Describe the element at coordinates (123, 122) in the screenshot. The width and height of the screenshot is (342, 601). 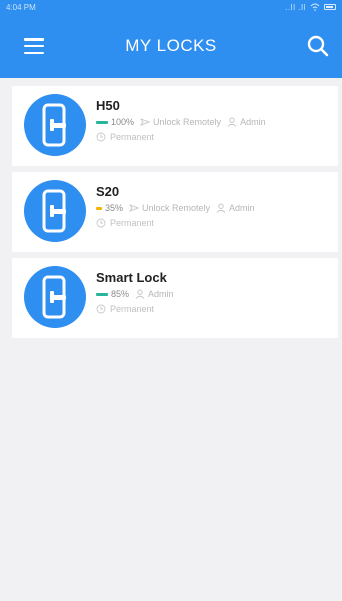
I see `battery-percent: 100%` at that location.